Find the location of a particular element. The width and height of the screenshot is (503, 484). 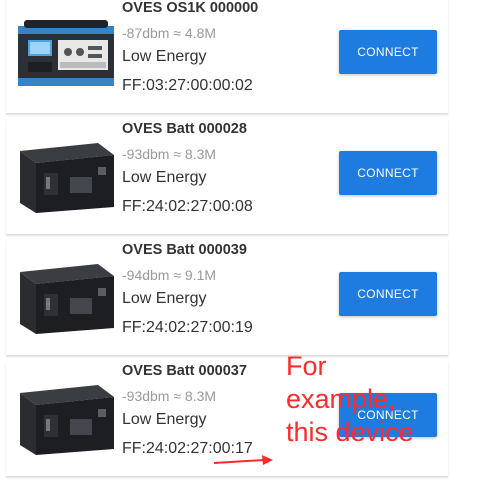

device-name: OVES OS1K 000000 is located at coordinates (190, 8).